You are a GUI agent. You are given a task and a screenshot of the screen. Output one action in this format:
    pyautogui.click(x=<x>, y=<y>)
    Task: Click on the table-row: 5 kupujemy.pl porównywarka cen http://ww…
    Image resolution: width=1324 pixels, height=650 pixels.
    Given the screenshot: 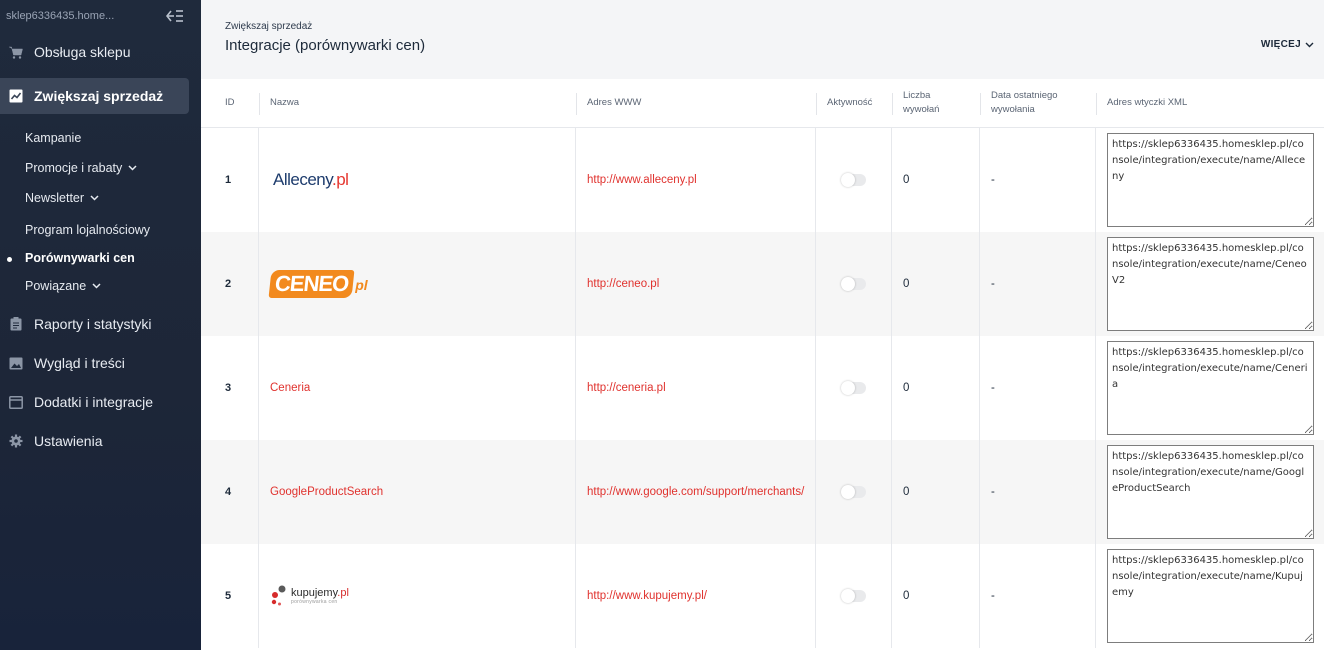 What is the action you would take?
    pyautogui.click(x=762, y=596)
    